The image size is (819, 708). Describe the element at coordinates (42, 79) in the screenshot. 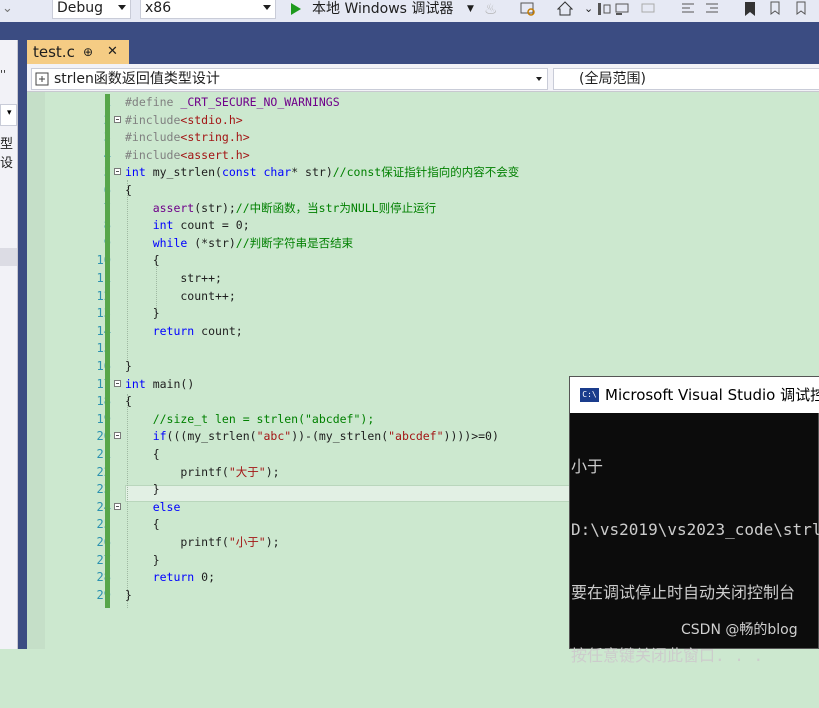

I see `project-icon` at that location.